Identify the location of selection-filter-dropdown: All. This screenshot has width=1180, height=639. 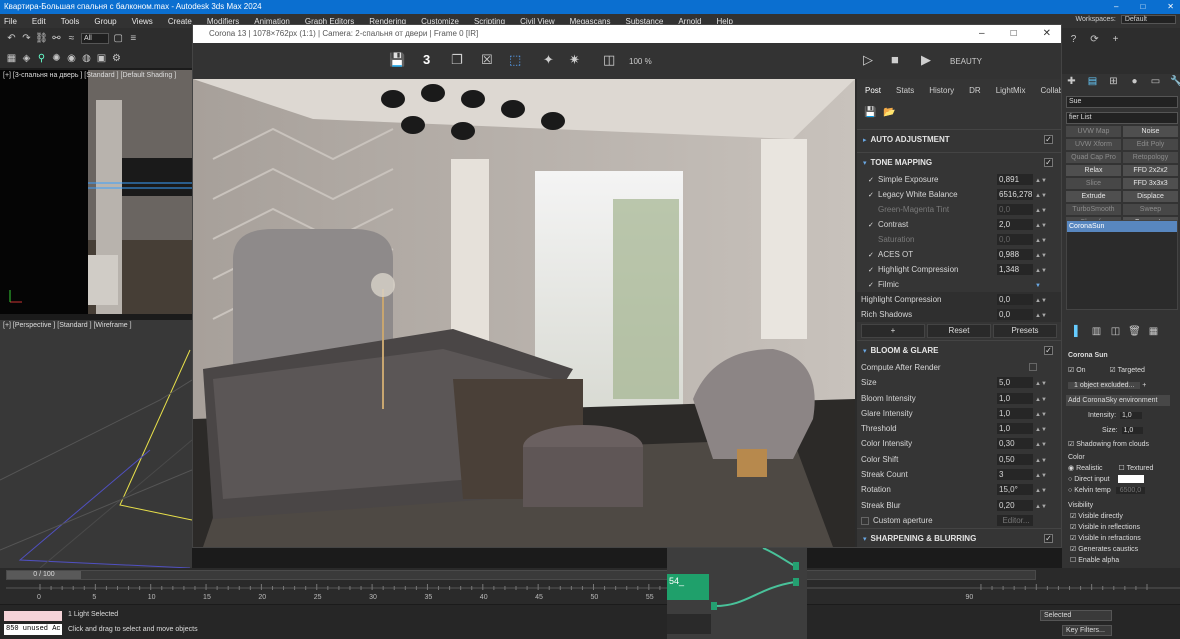
(95, 38).